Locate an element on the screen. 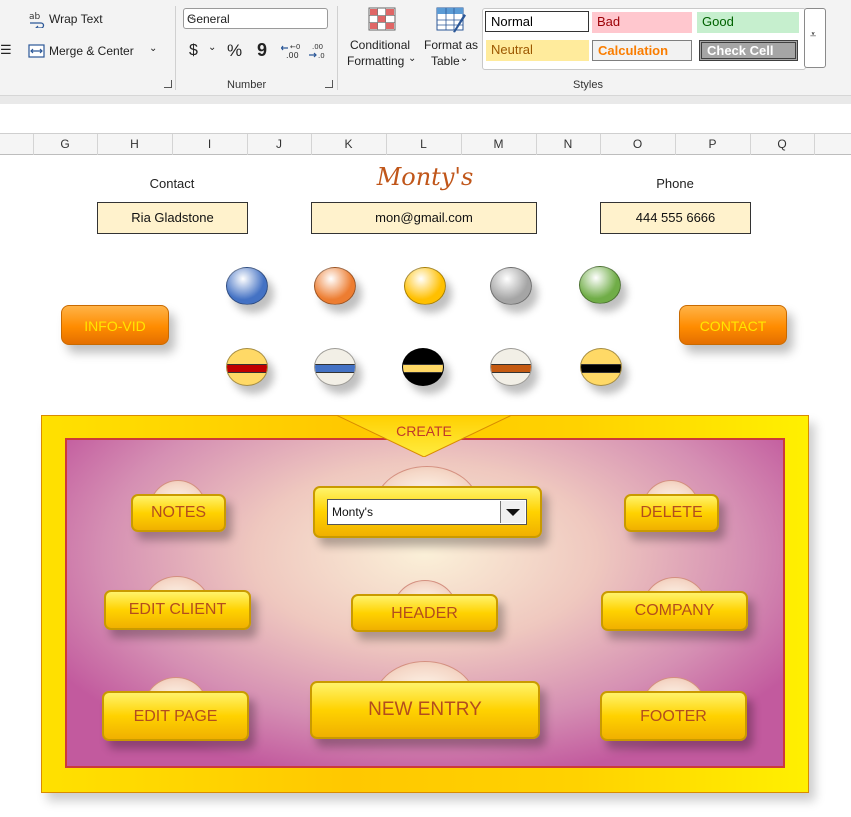 The height and width of the screenshot is (817, 851). alignment-launcher-icon is located at coordinates (168, 84).